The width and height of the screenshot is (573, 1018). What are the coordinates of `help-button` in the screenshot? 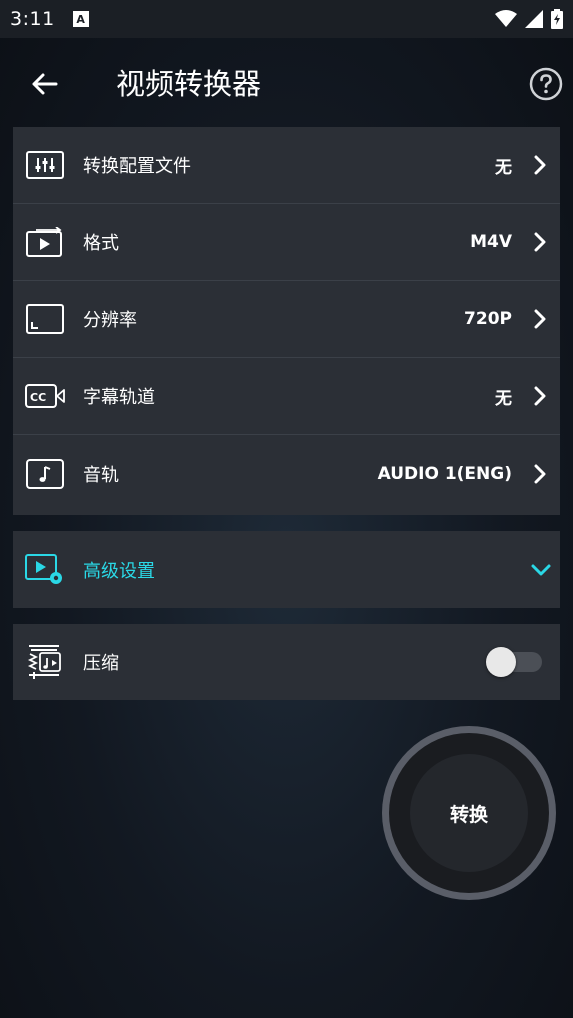 It's located at (546, 84).